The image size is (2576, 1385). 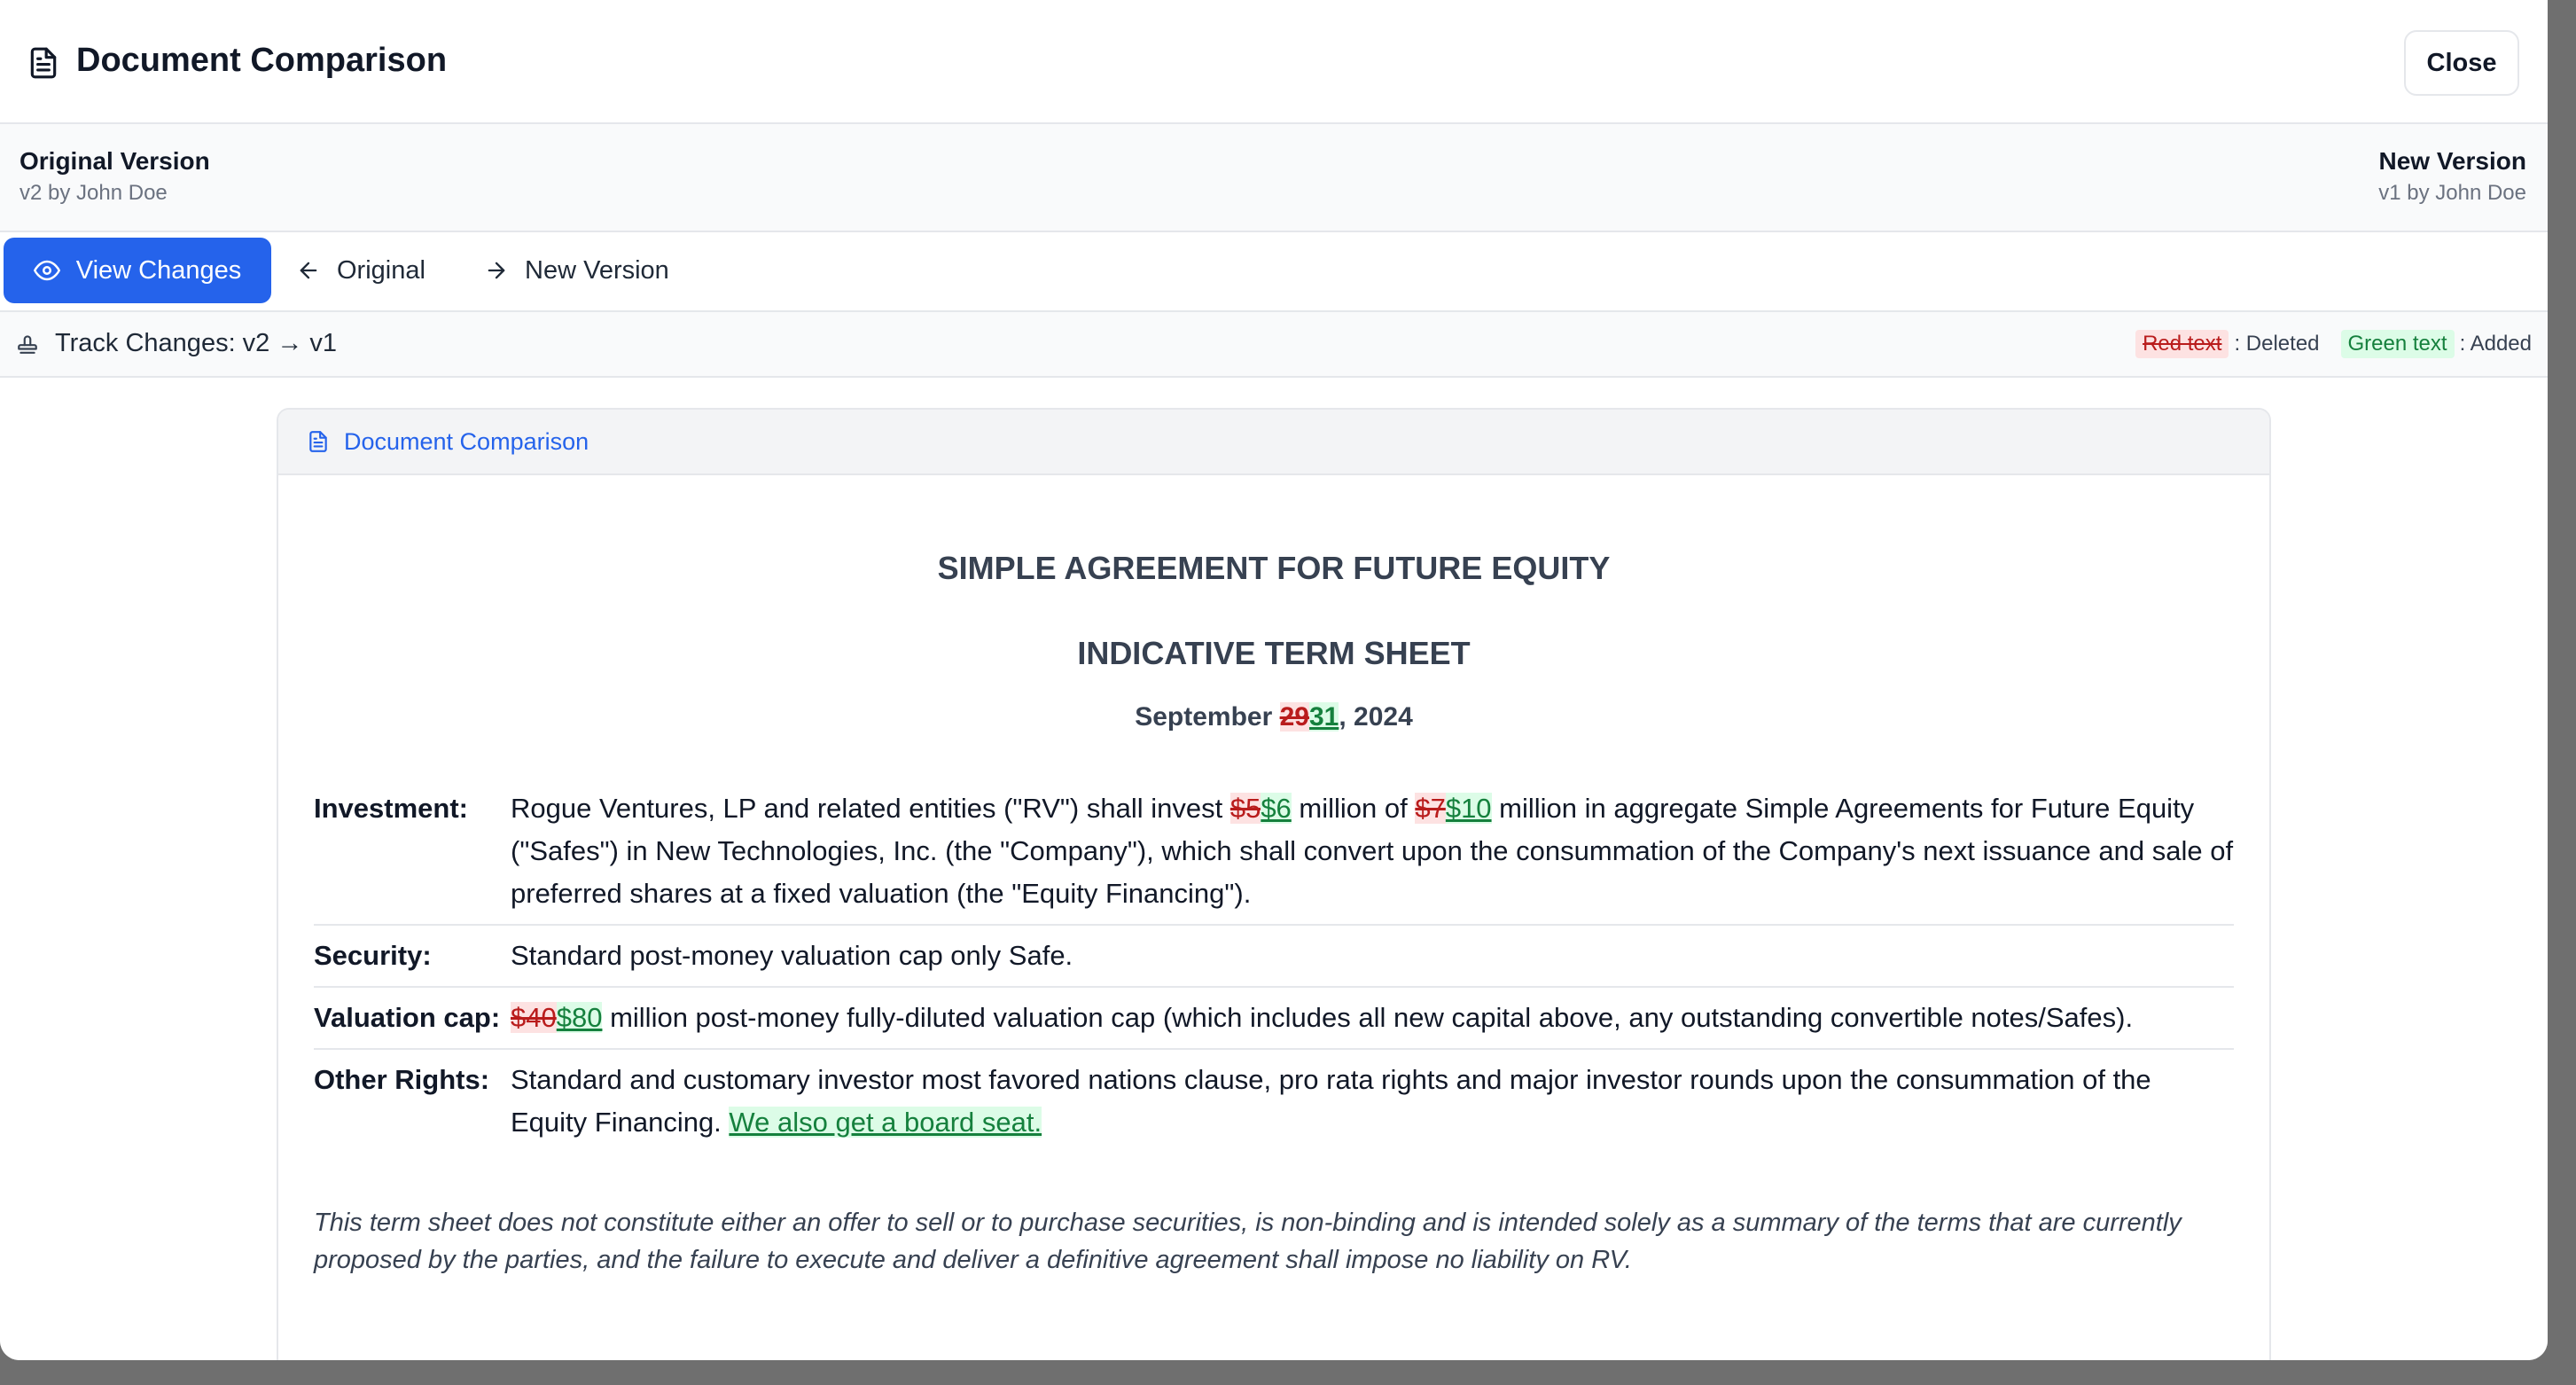 I want to click on deleted-text: $7, so click(x=1430, y=808).